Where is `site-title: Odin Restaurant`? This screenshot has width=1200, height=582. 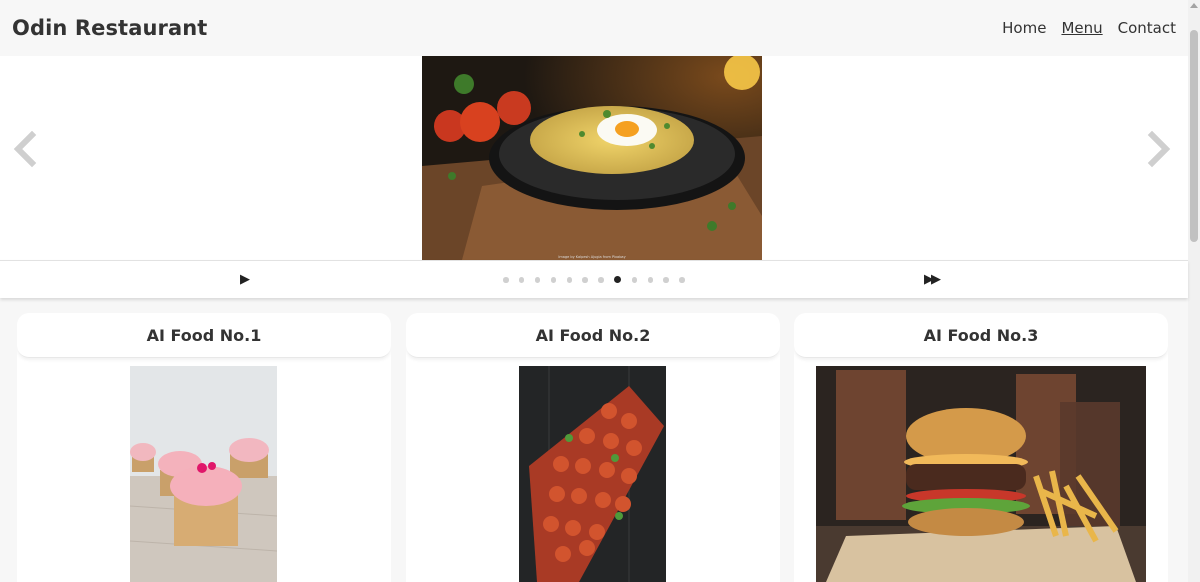
site-title: Odin Restaurant is located at coordinates (110, 28).